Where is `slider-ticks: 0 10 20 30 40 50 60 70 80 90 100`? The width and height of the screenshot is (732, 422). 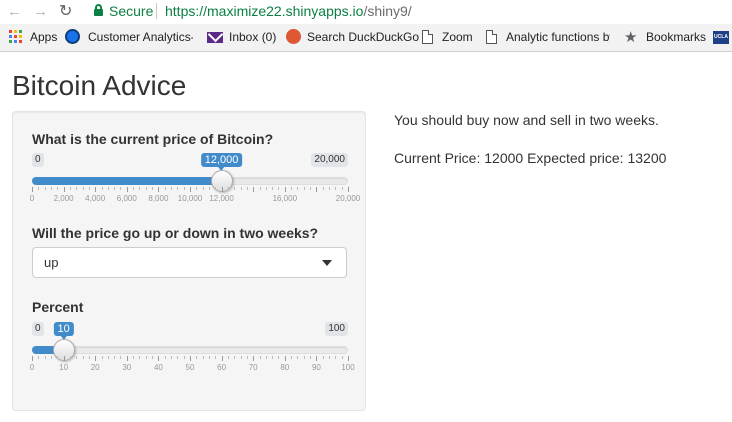 slider-ticks: 0 10 20 30 40 50 60 70 80 90 100 is located at coordinates (192, 369).